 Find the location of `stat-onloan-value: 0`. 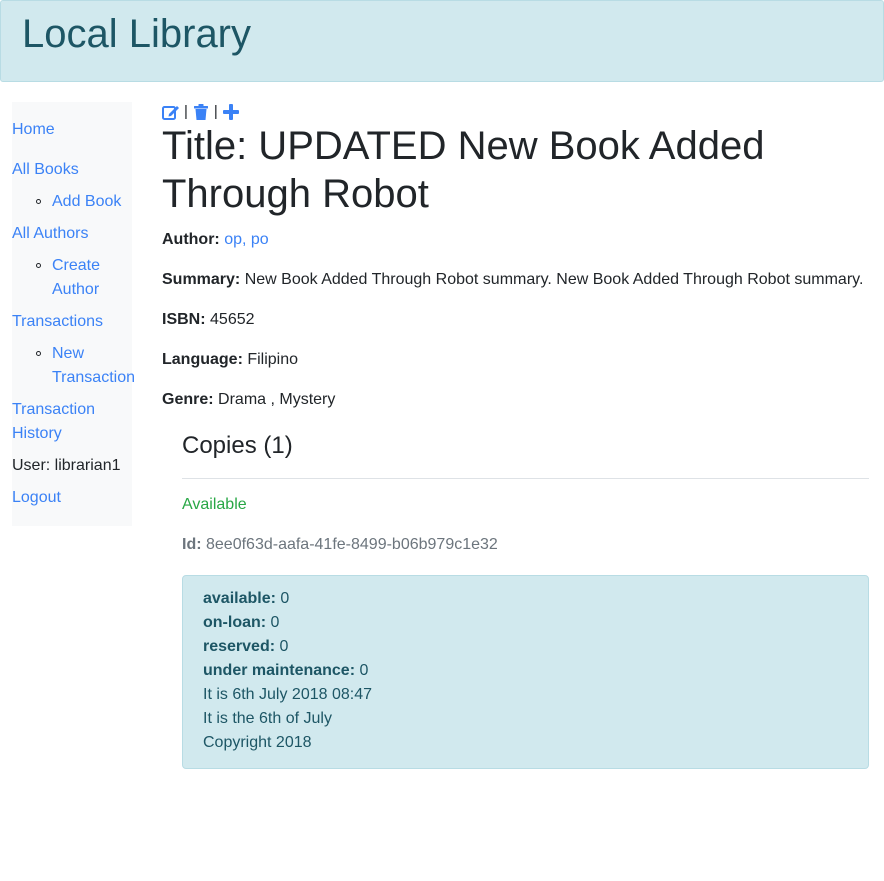

stat-onloan-value: 0 is located at coordinates (275, 622).